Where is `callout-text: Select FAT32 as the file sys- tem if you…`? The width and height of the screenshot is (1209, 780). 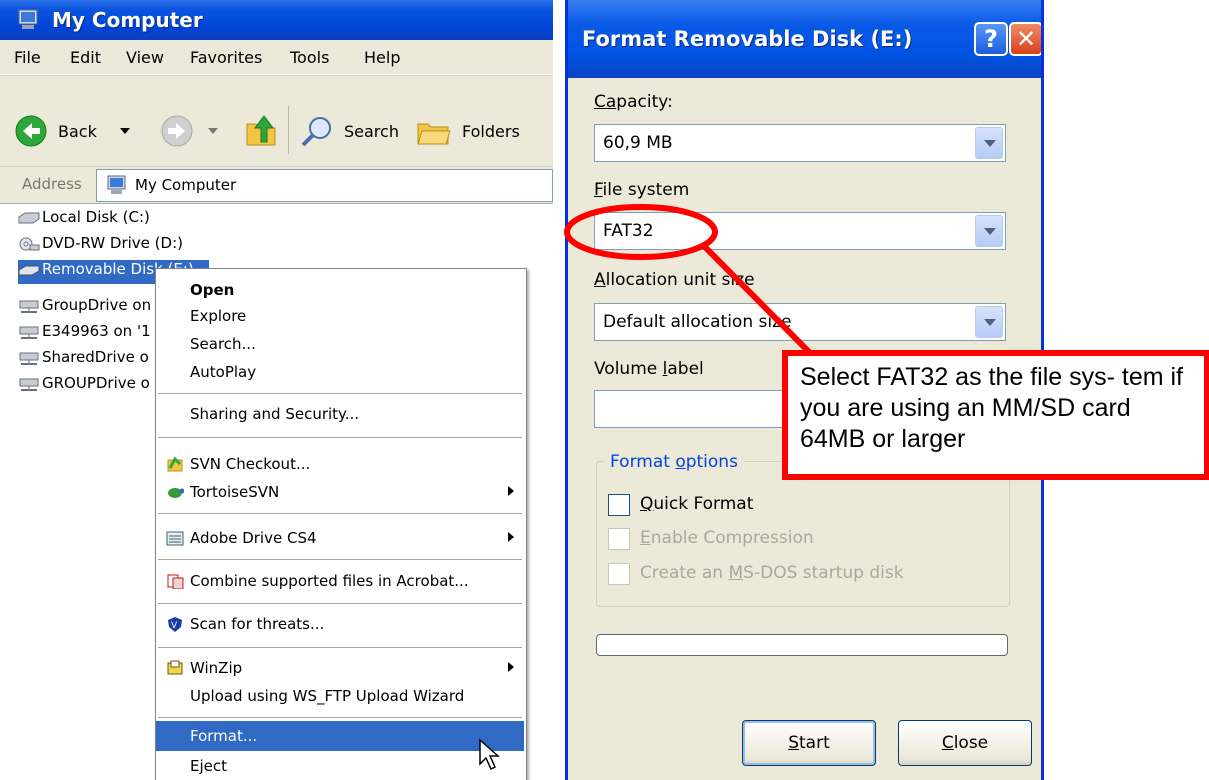 callout-text: Select FAT32 as the file sys- tem if you… is located at coordinates (992, 408).